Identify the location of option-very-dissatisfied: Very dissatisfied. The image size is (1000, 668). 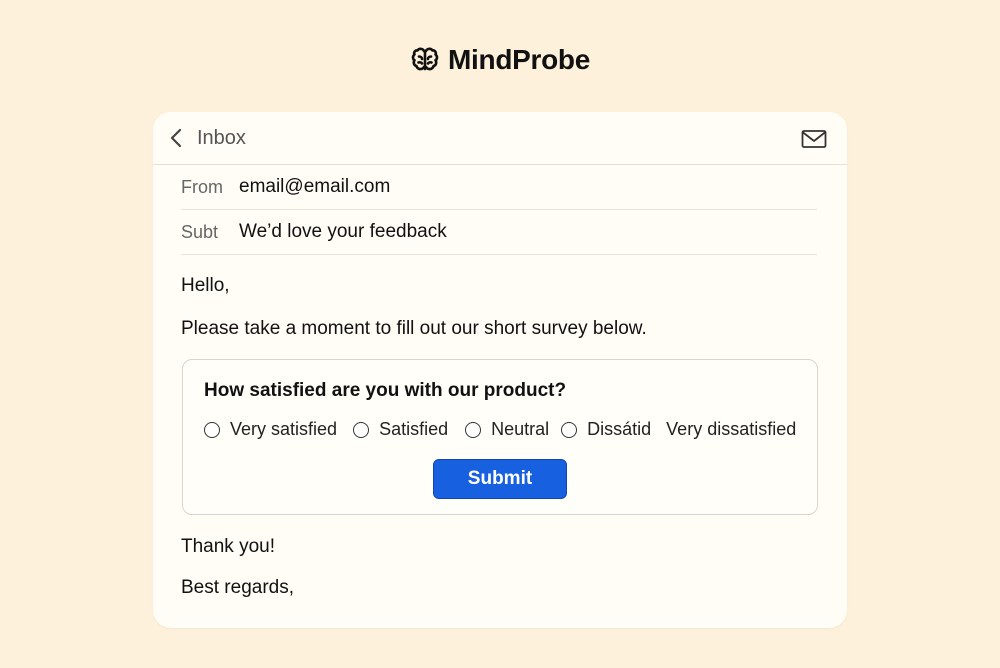
(731, 429).